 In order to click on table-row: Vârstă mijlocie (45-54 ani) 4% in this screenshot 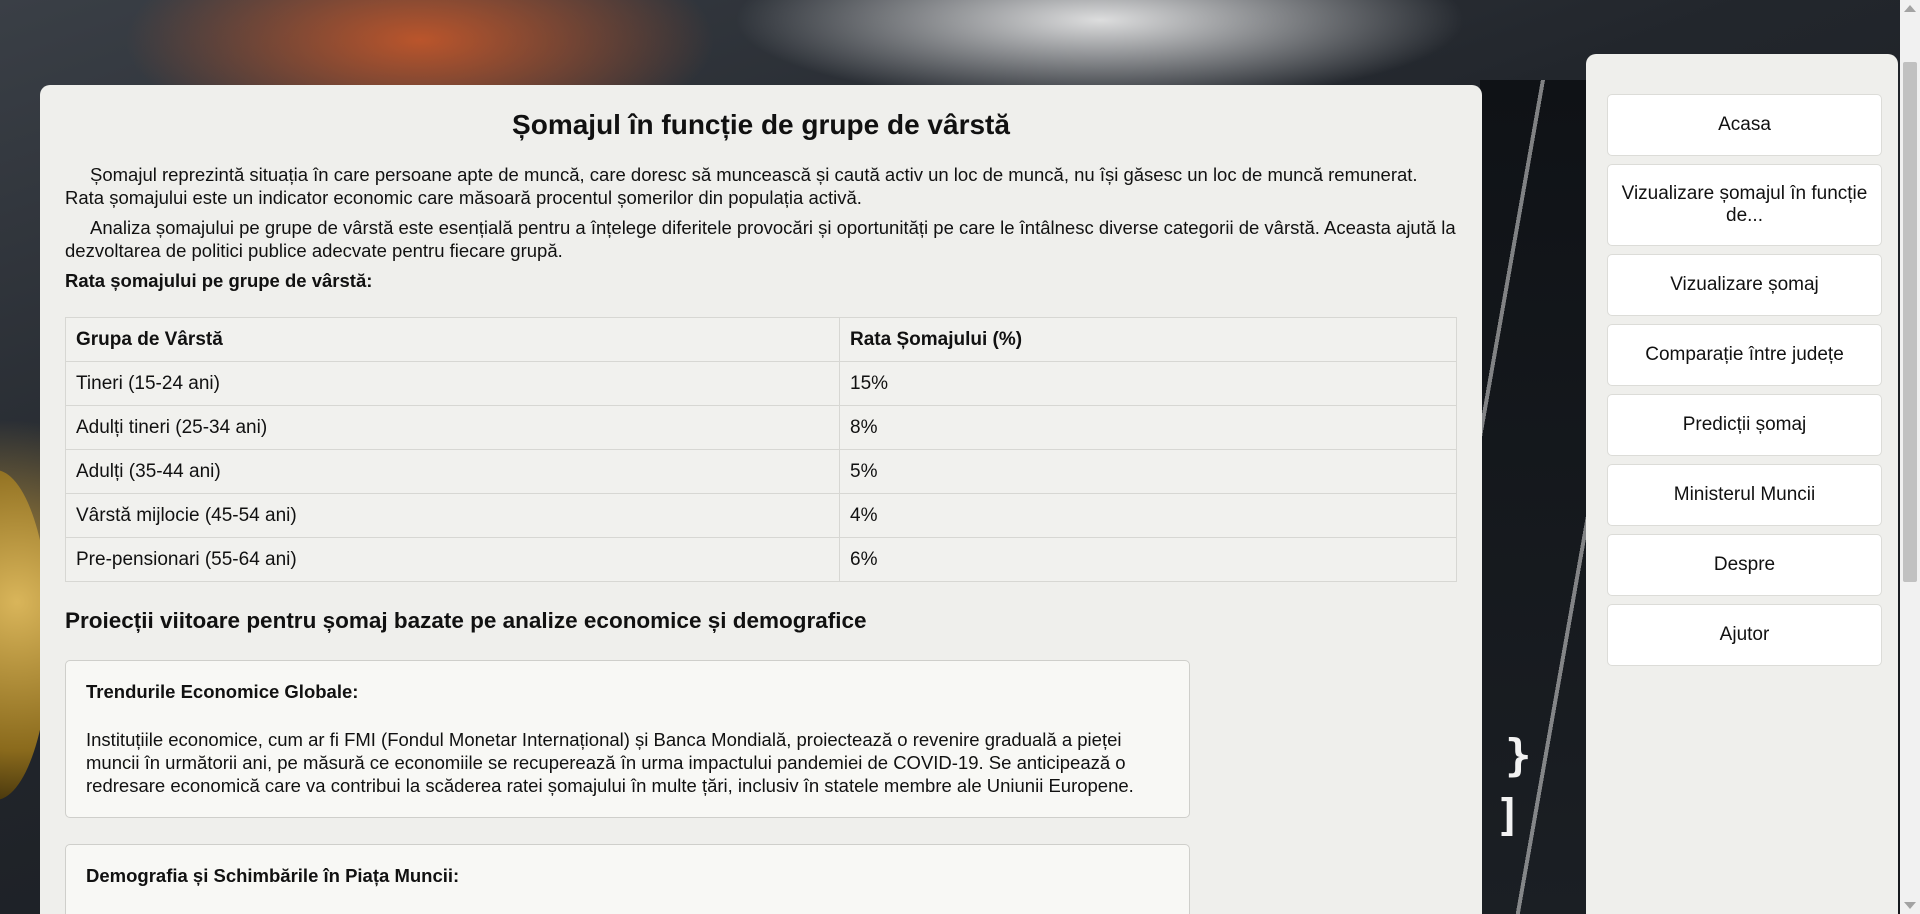, I will do `click(761, 515)`.